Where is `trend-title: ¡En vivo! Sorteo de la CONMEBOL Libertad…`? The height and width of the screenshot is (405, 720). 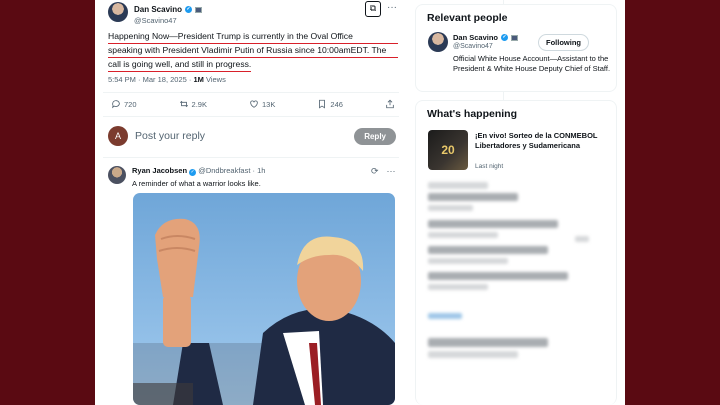
trend-title: ¡En vivo! Sorteo de la CONMEBOL Libertad… is located at coordinates (550, 141).